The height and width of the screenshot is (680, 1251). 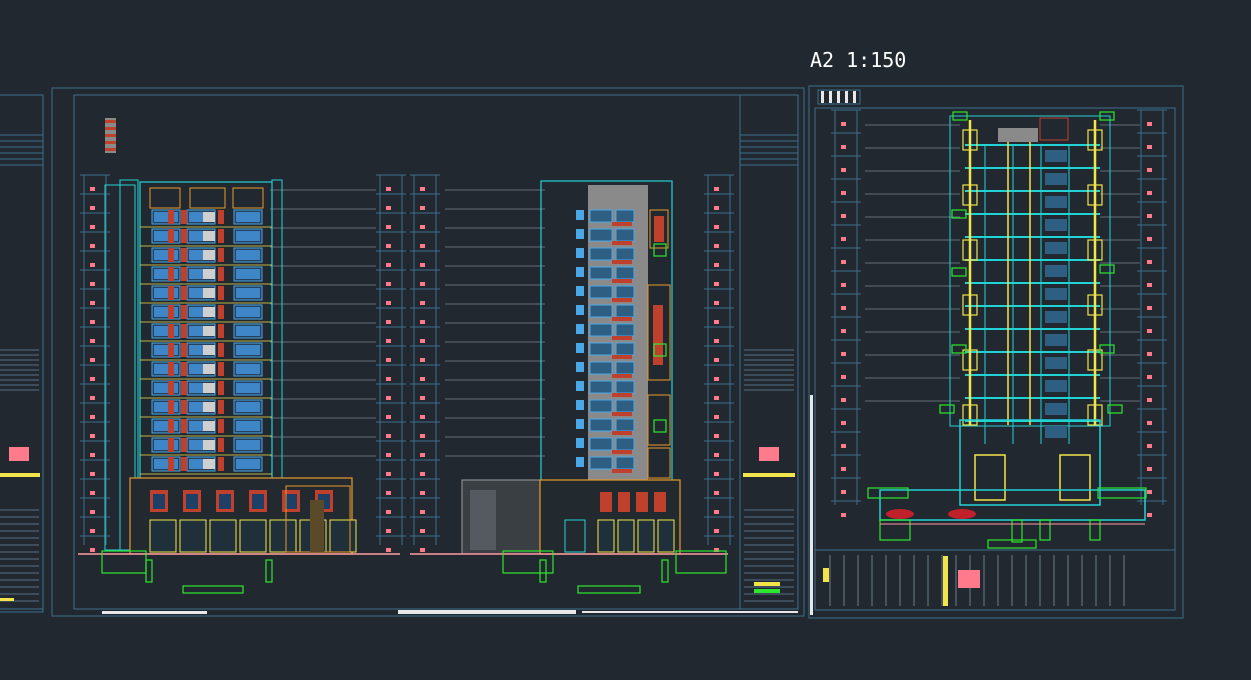 What do you see at coordinates (945, 581) in the screenshot?
I see `title-bar-project-name` at bounding box center [945, 581].